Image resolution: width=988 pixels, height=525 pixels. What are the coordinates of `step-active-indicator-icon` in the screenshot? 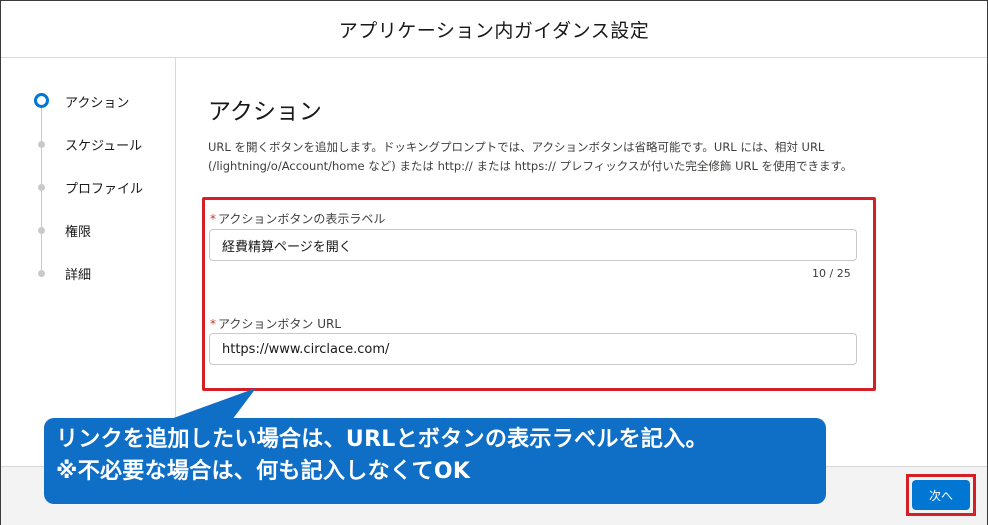 It's located at (41, 100).